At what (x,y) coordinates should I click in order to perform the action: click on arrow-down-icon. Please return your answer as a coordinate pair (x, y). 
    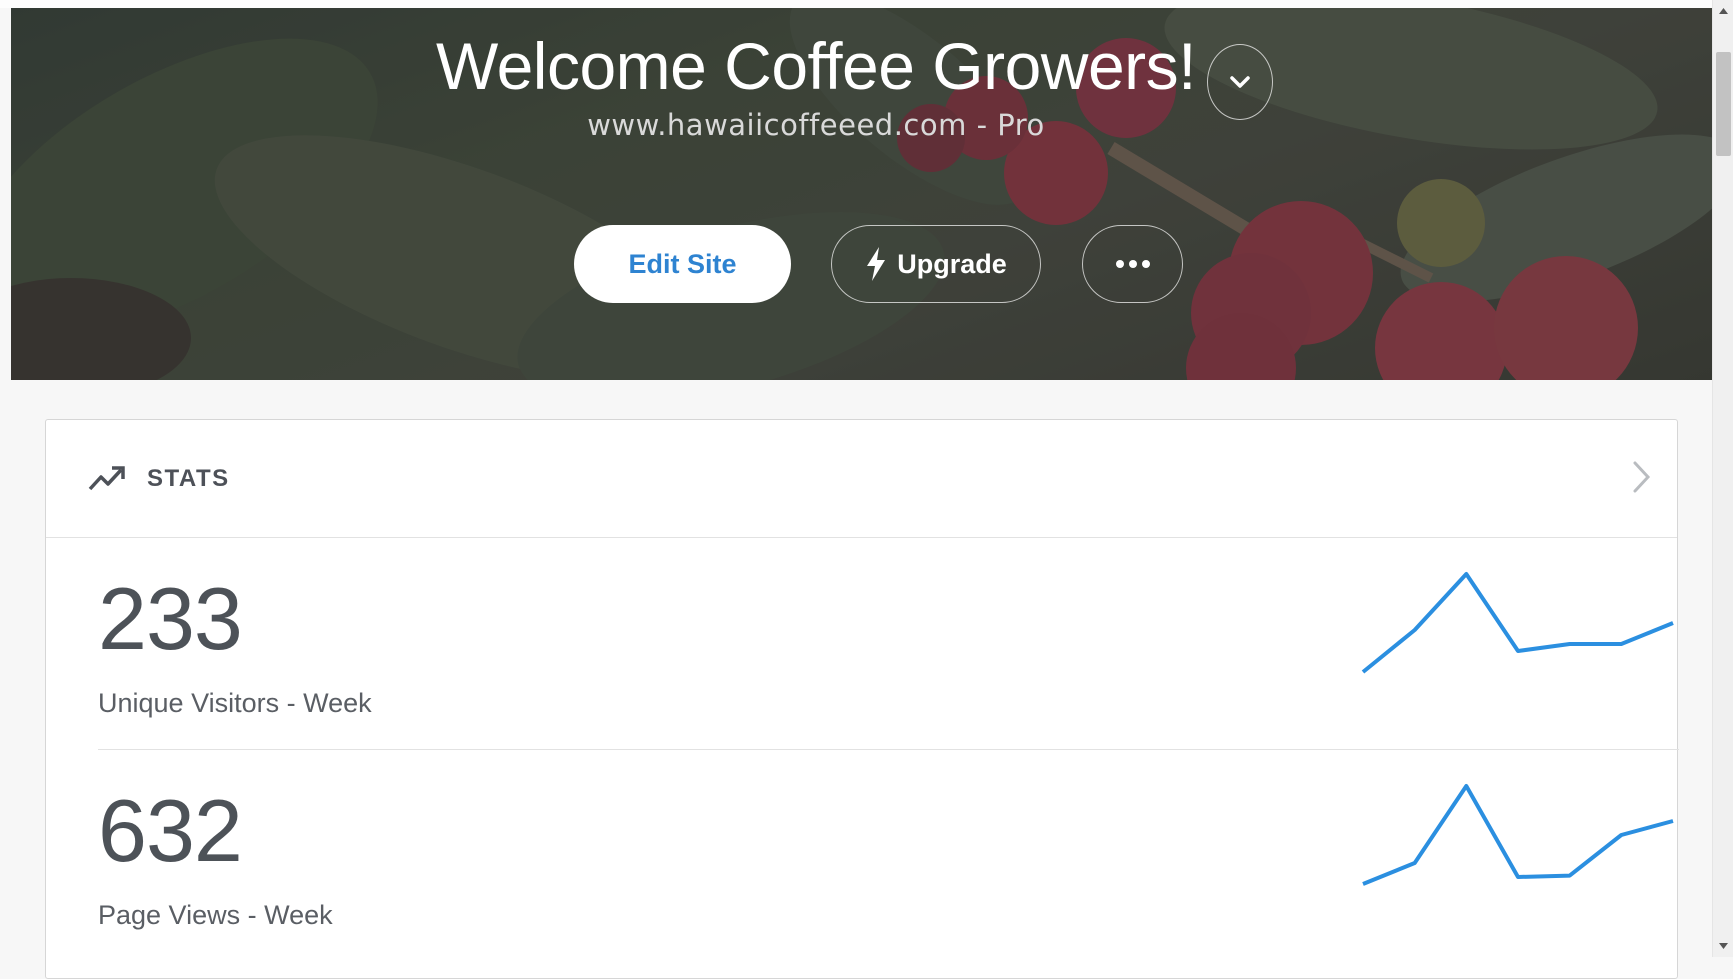
    Looking at the image, I should click on (1723, 946).